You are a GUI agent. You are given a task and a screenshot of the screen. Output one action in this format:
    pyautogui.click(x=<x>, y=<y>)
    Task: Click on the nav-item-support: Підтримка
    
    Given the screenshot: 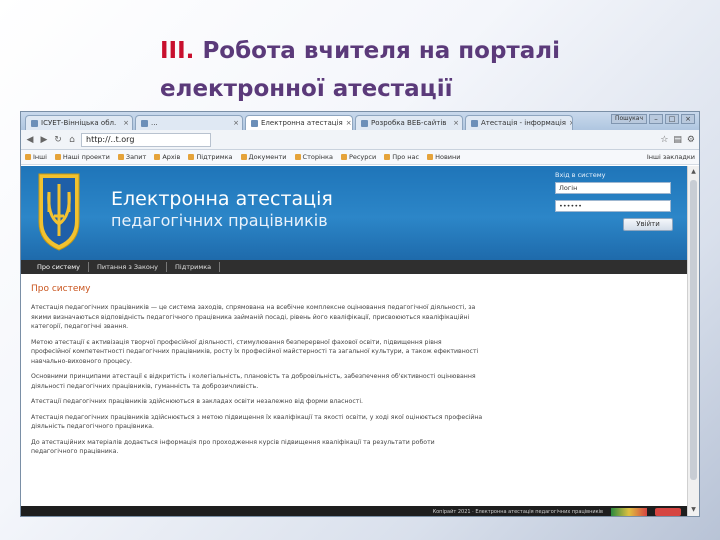 What is the action you would take?
    pyautogui.click(x=194, y=267)
    